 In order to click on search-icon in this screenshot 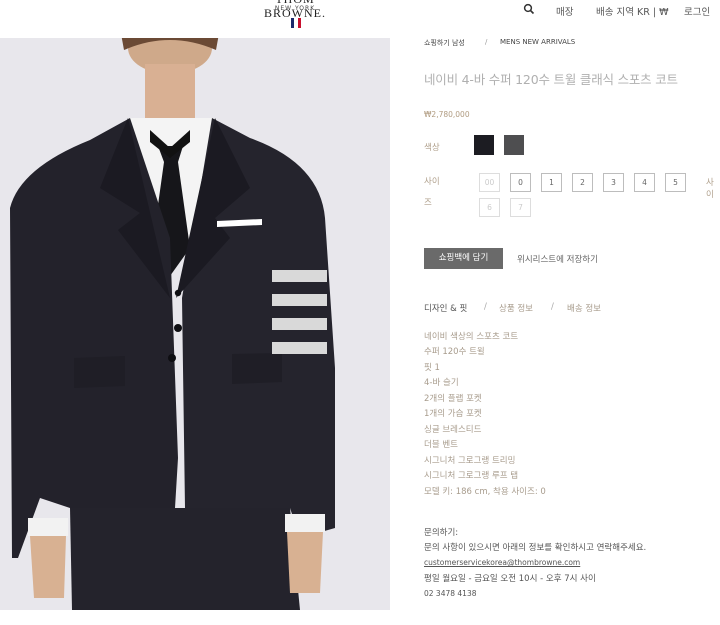, I will do `click(529, 9)`.